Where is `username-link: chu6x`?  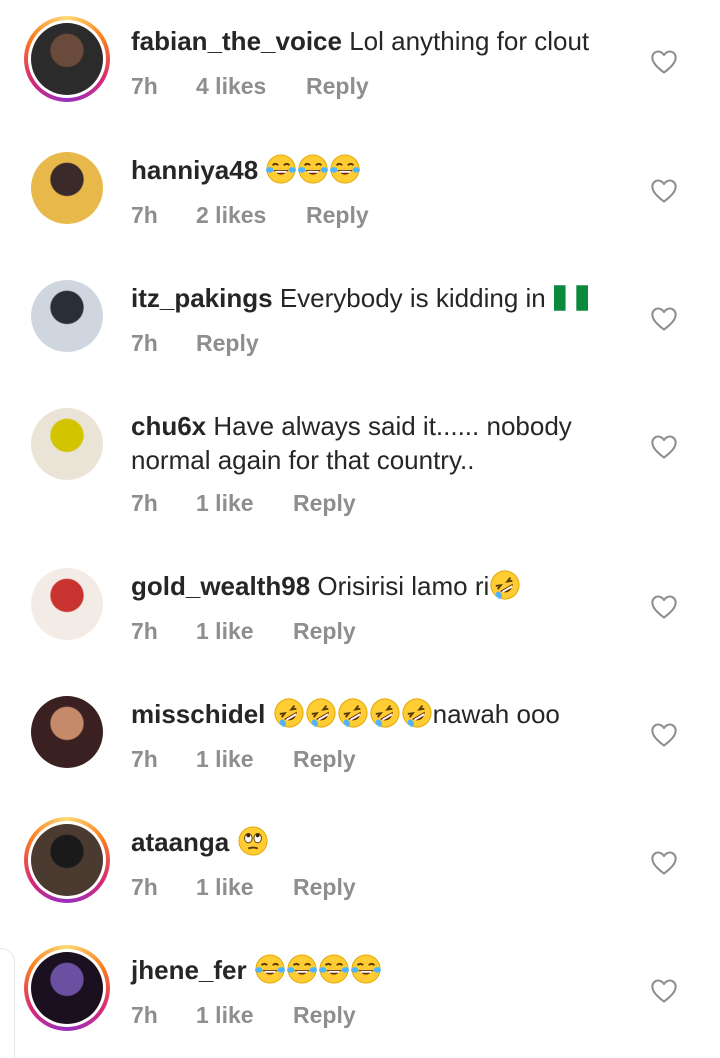 username-link: chu6x is located at coordinates (168, 426).